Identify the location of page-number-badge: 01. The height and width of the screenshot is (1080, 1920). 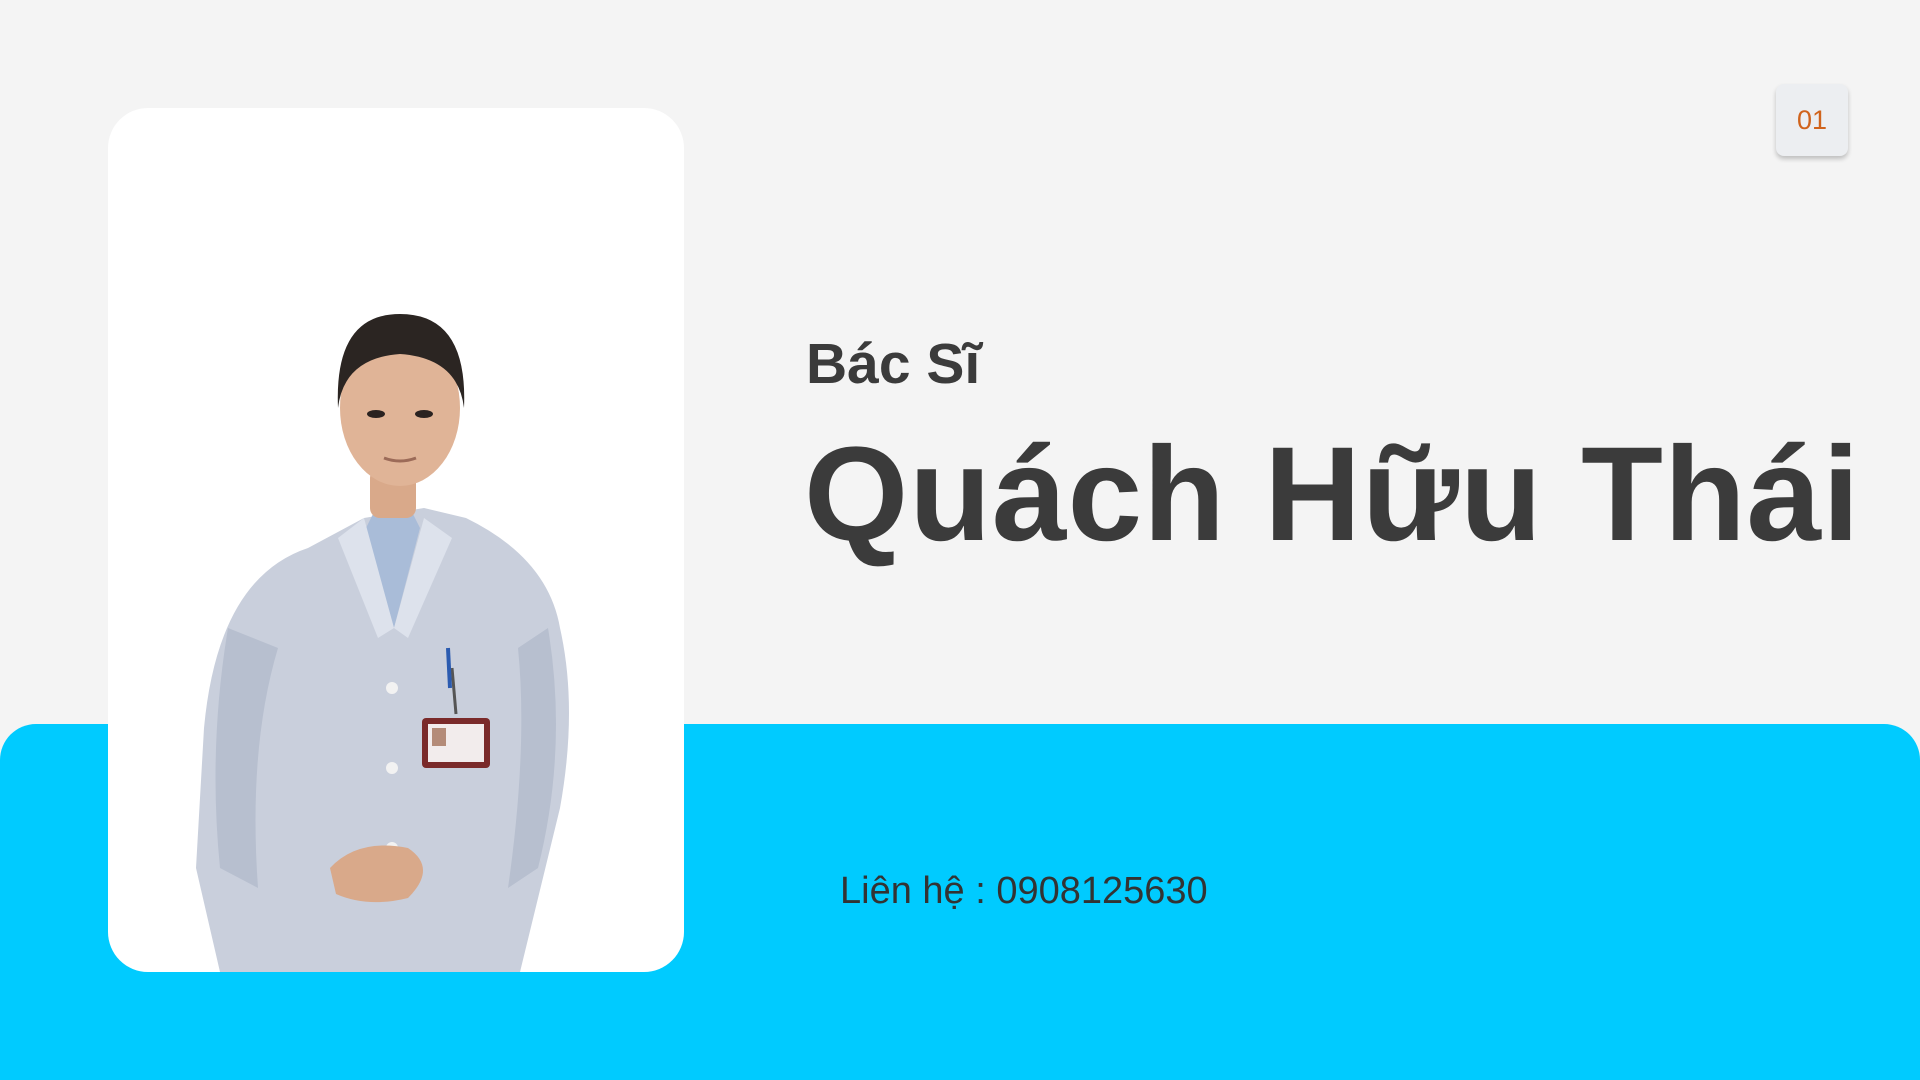
(1812, 120).